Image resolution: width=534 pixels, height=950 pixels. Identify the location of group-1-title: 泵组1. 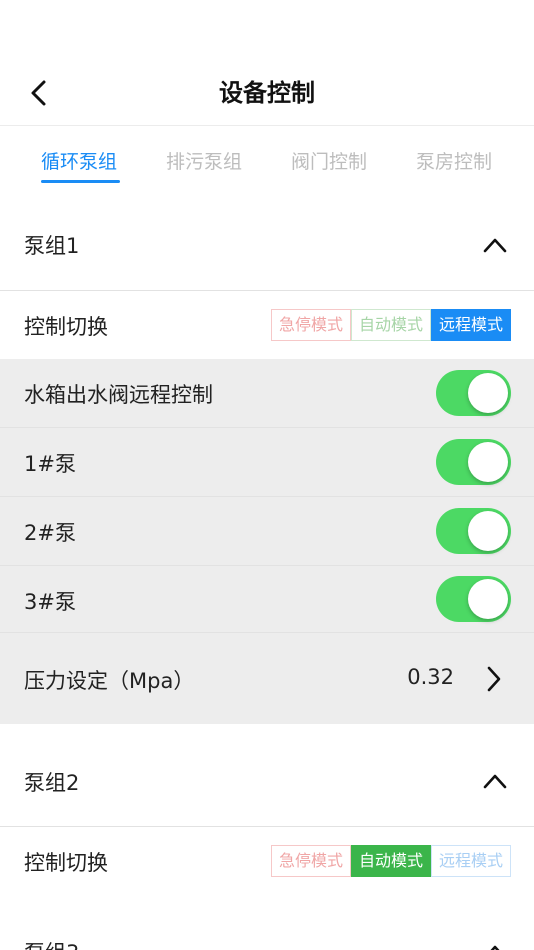
(52, 246).